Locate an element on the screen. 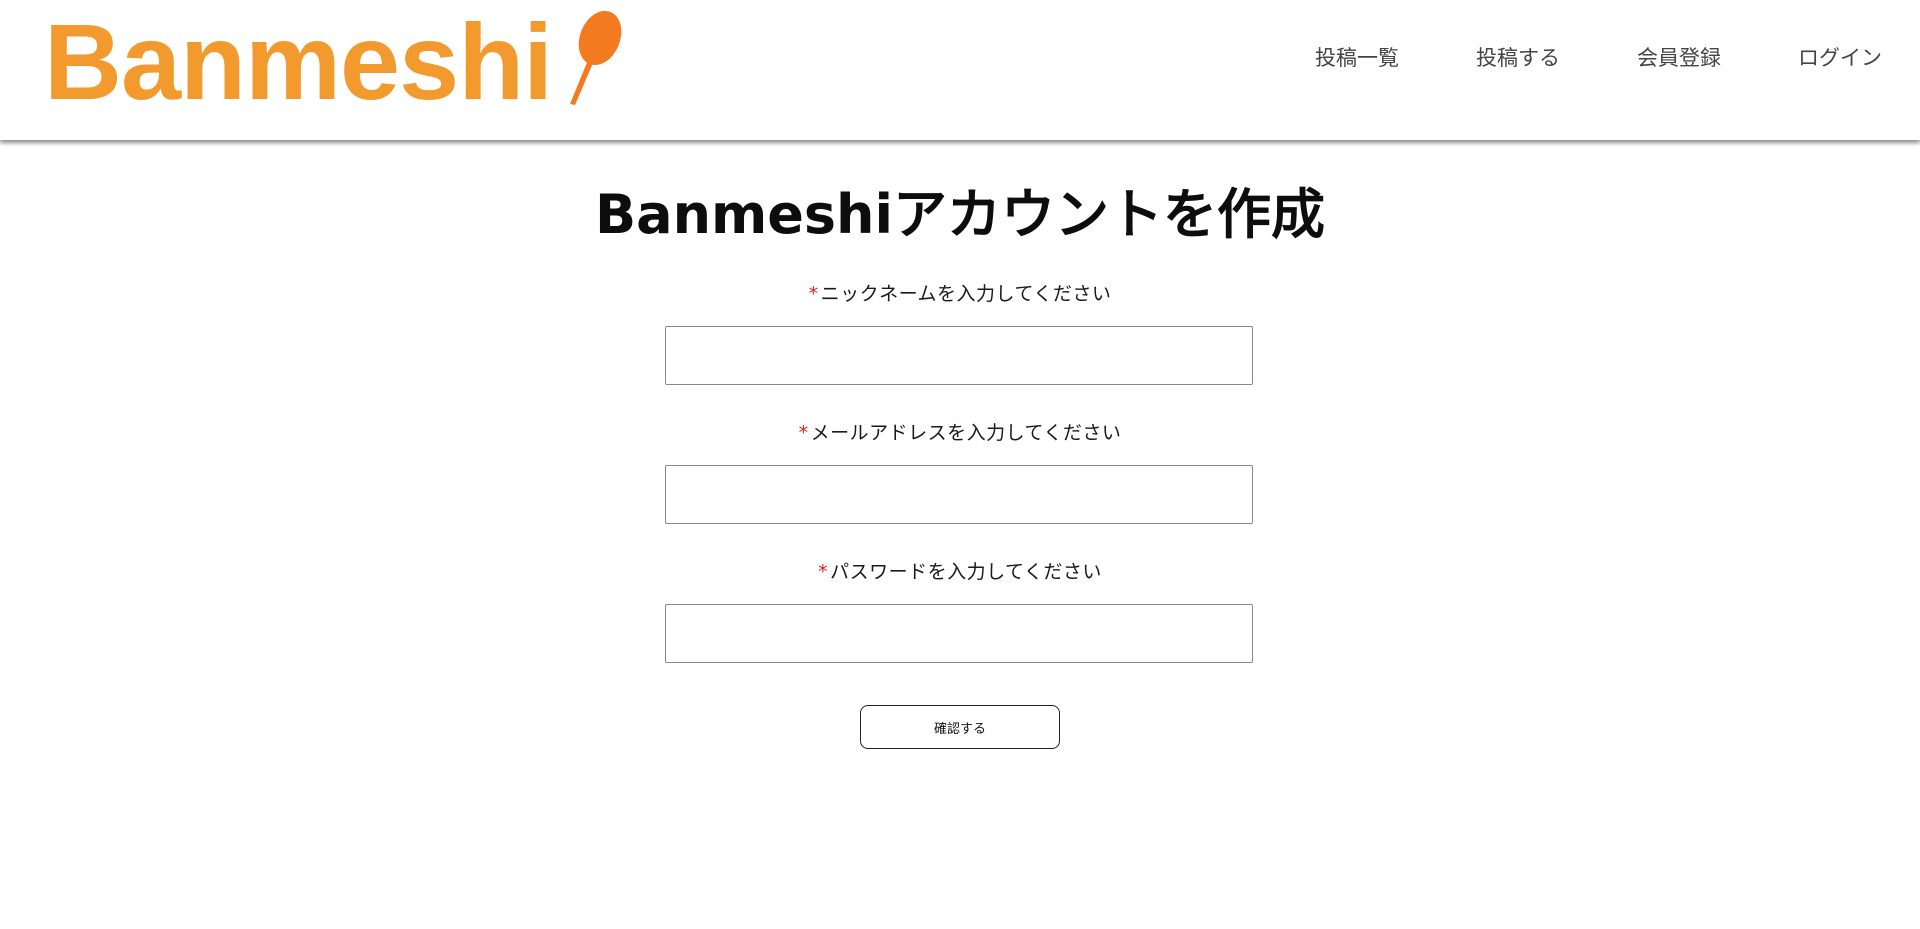 This screenshot has height=929, width=1920. nickname-label: * ニックネームを入力してください is located at coordinates (960, 292).